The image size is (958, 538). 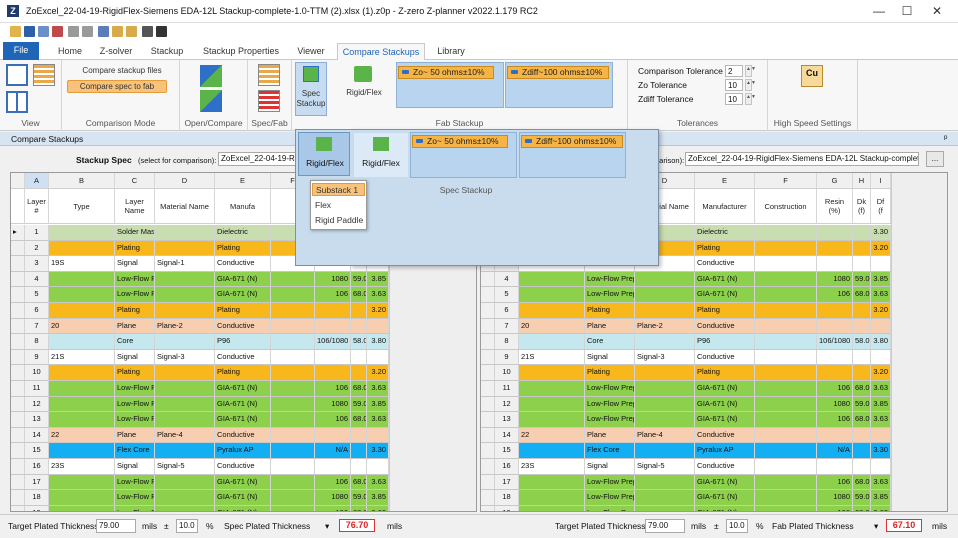 What do you see at coordinates (131, 31) in the screenshot?
I see `paste-icon` at bounding box center [131, 31].